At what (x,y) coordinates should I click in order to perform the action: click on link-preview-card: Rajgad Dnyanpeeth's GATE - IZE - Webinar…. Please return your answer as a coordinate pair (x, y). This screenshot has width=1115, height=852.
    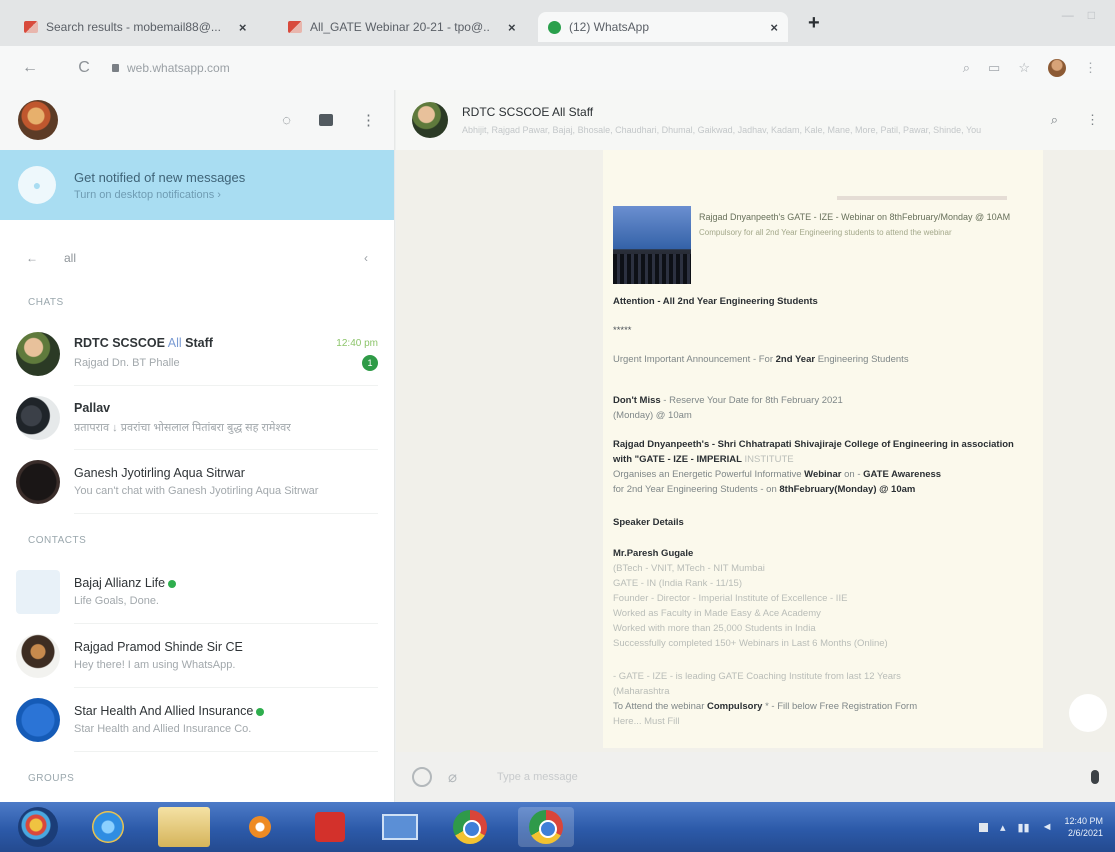
    Looking at the image, I should click on (823, 245).